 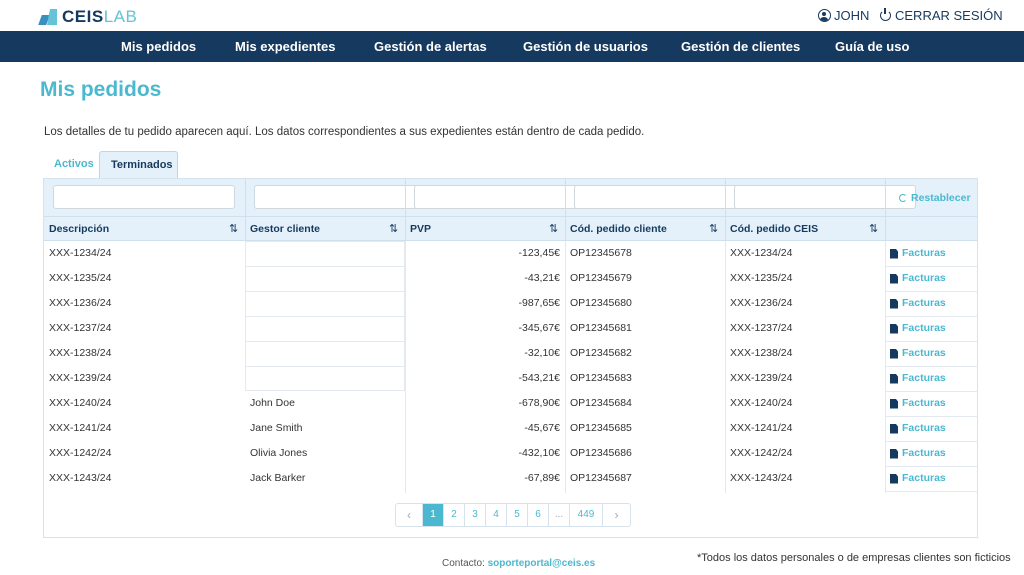 I want to click on cell-cod-ceis: XXX-1237/24, so click(x=761, y=328).